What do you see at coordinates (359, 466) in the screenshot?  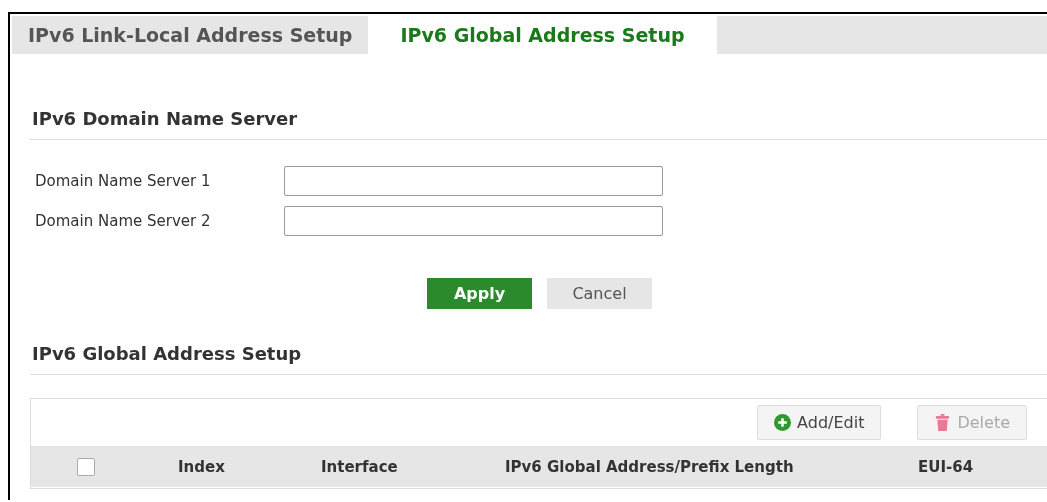 I see `column-header: Interface` at bounding box center [359, 466].